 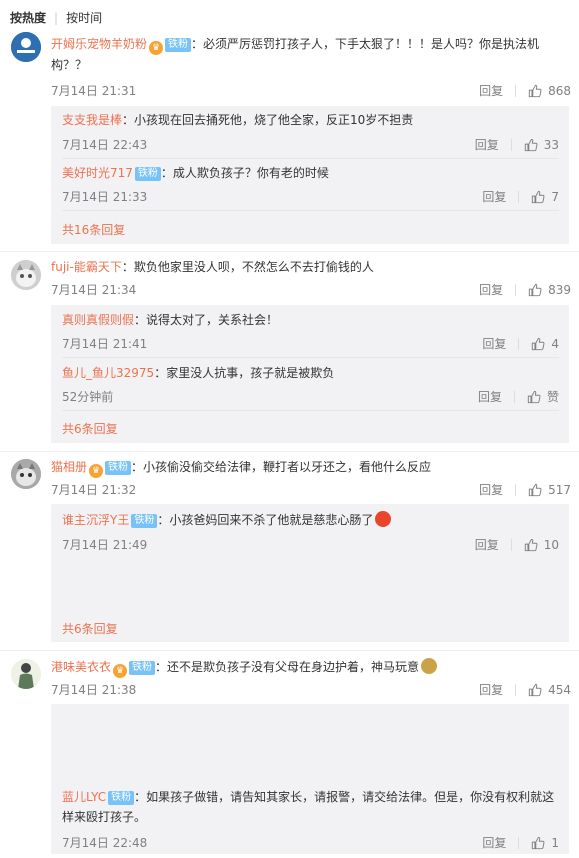 I want to click on reply-actions: 回复 10, so click(x=517, y=544).